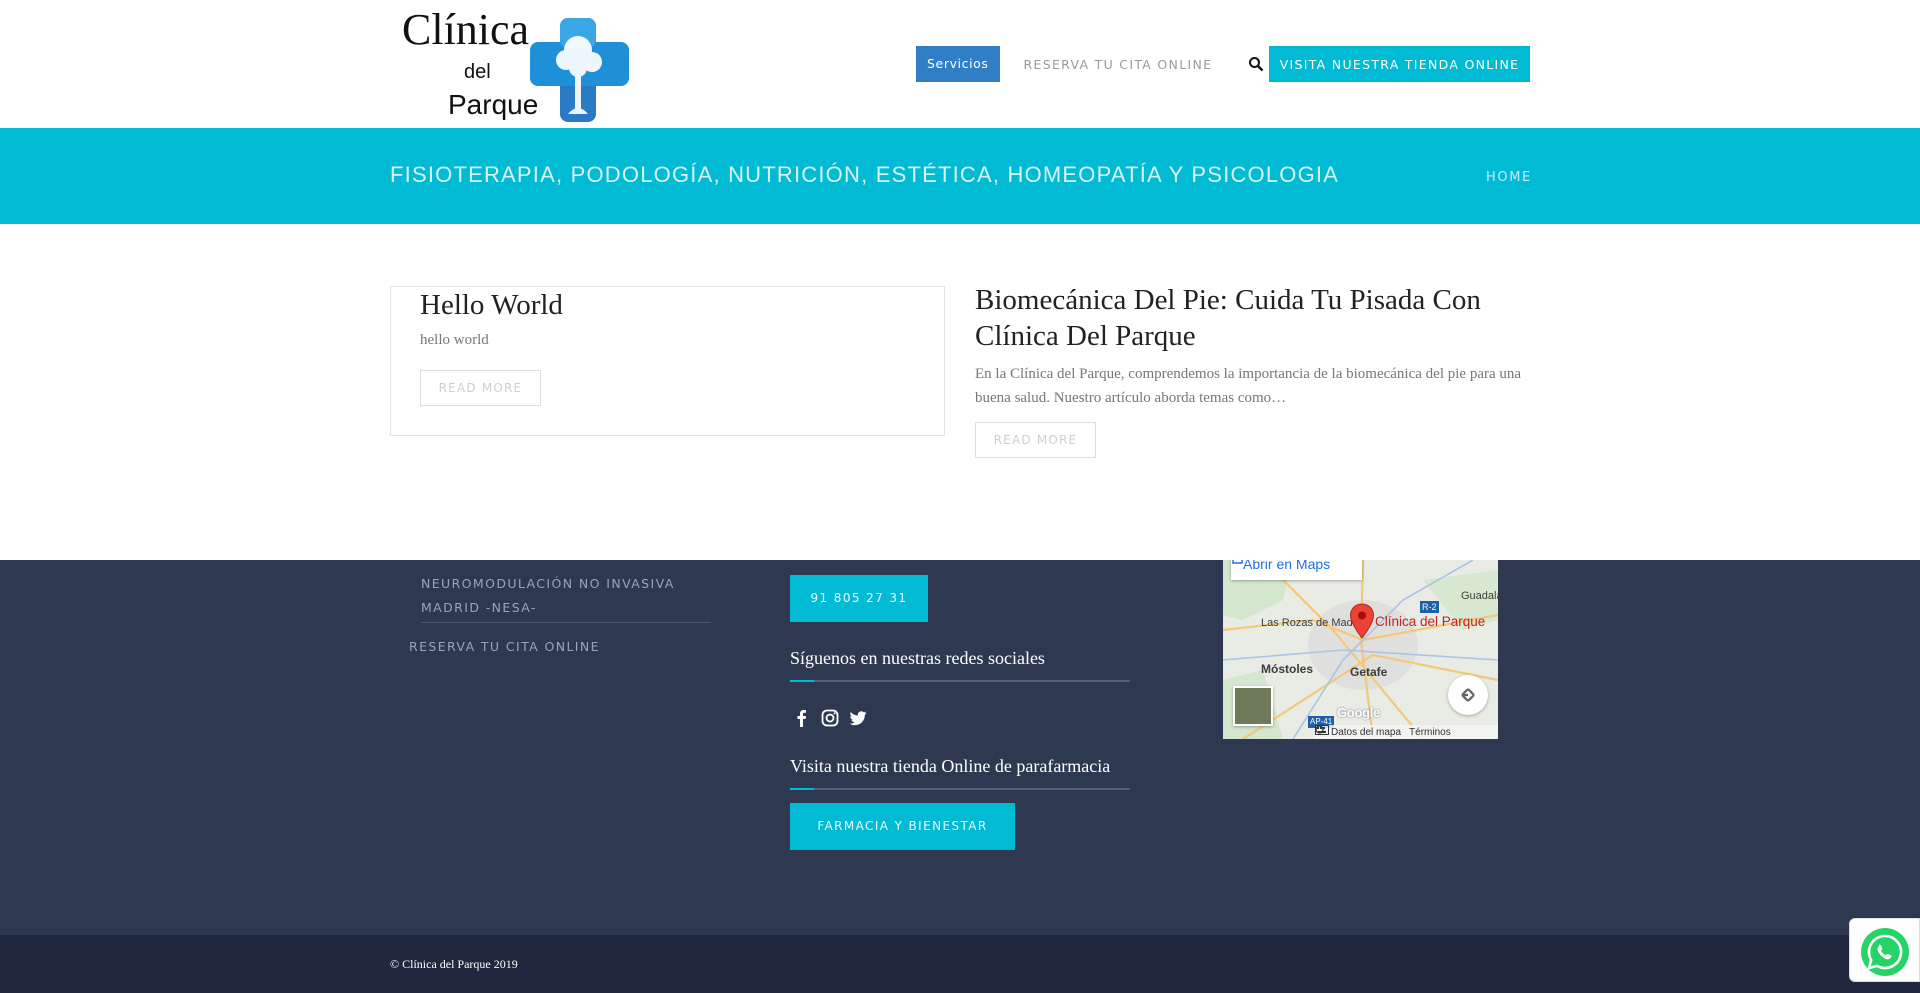 Image resolution: width=1920 pixels, height=993 pixels. Describe the element at coordinates (1287, 566) in the screenshot. I see `open-in-maps-label: Abrir en Maps` at that location.